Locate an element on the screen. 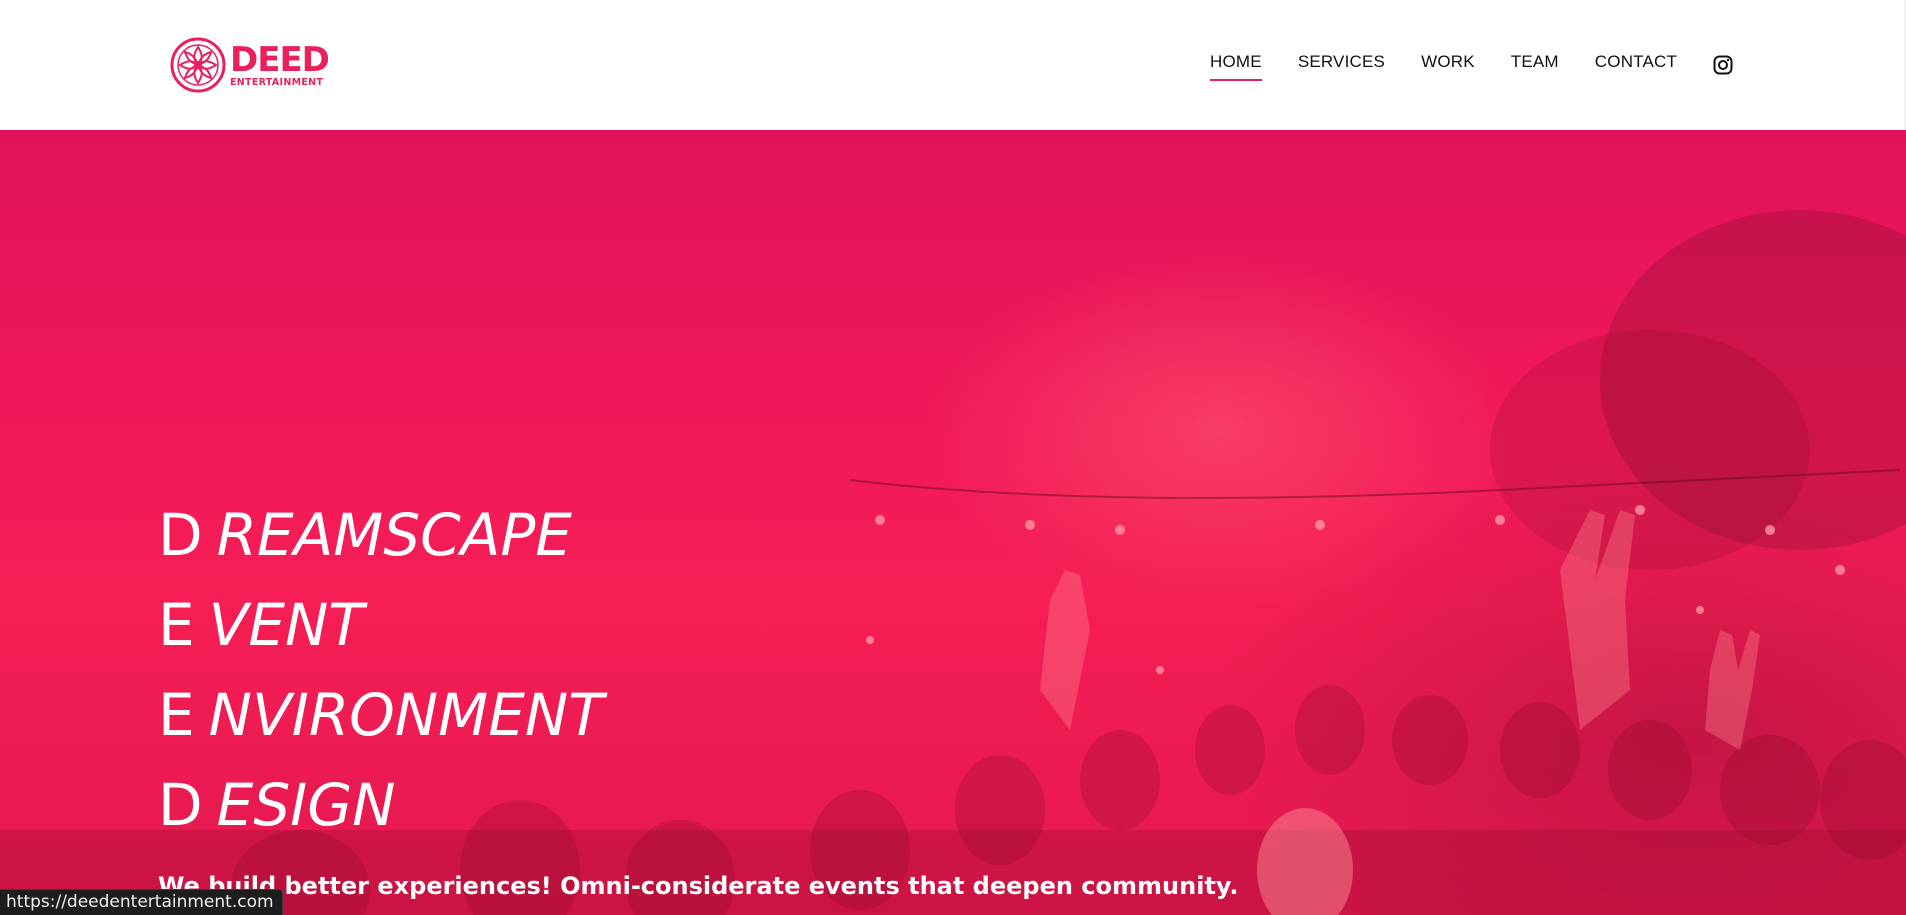  brand-name: DEED is located at coordinates (280, 59).